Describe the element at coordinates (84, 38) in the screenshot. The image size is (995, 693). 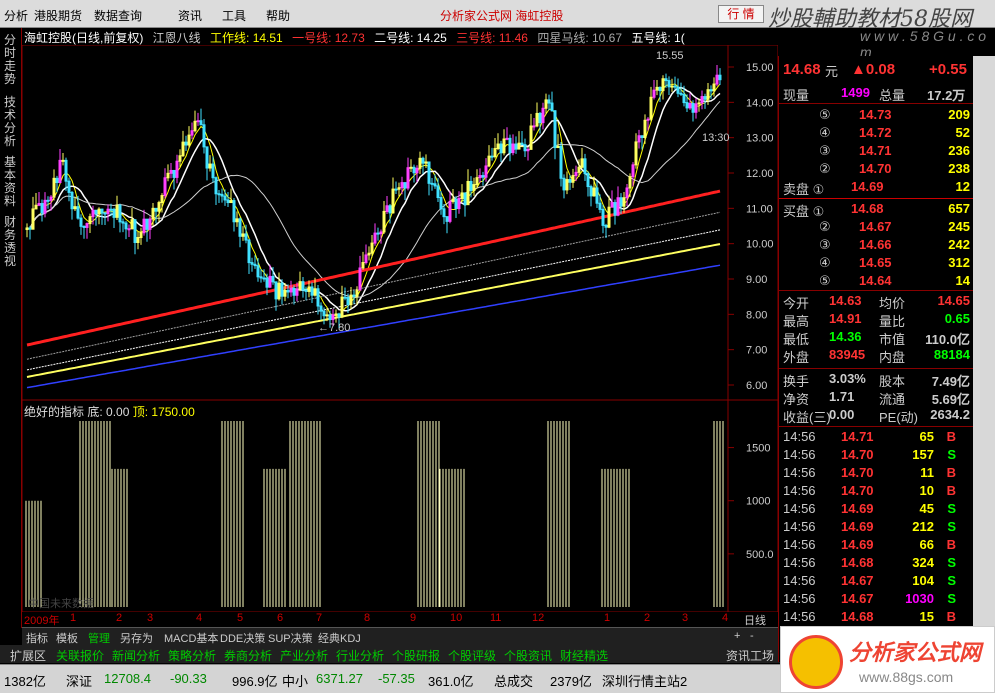
I see `stock-name: 海虹控股(日线,前复权)` at that location.